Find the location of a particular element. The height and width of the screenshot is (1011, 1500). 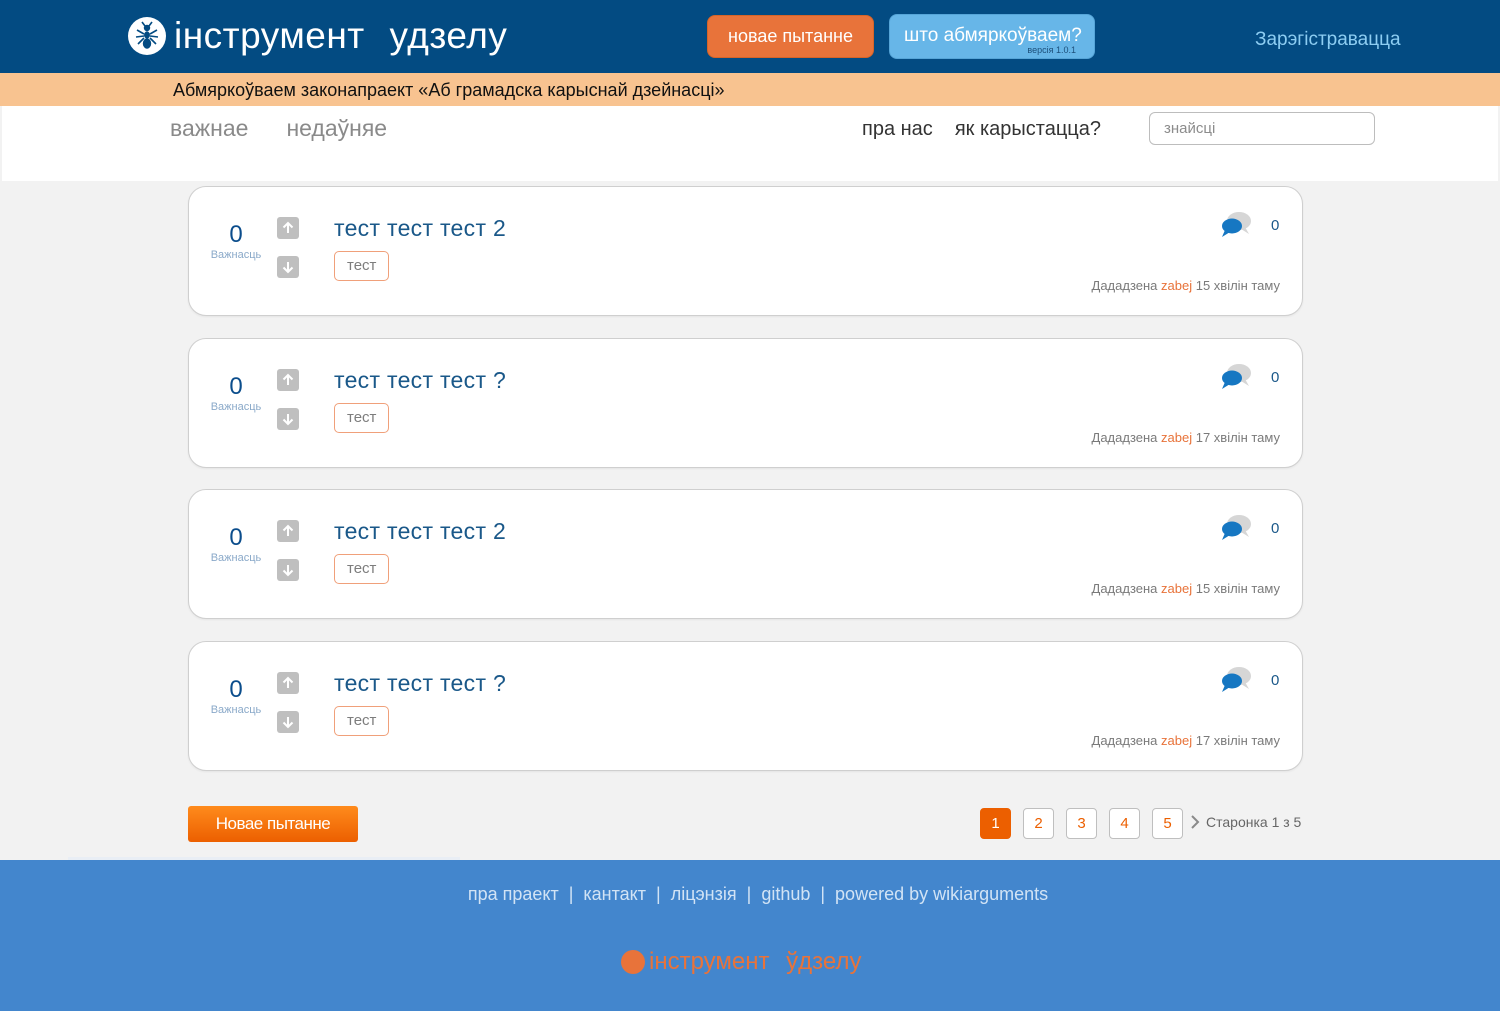

how-to-use-link: як карыстацца? is located at coordinates (1028, 129).